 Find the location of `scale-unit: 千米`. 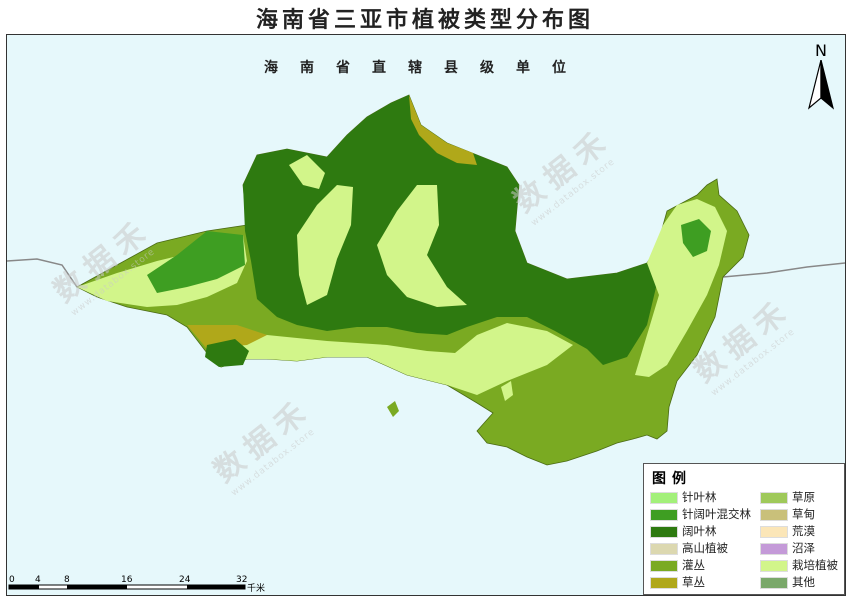

scale-unit: 千米 is located at coordinates (256, 588).